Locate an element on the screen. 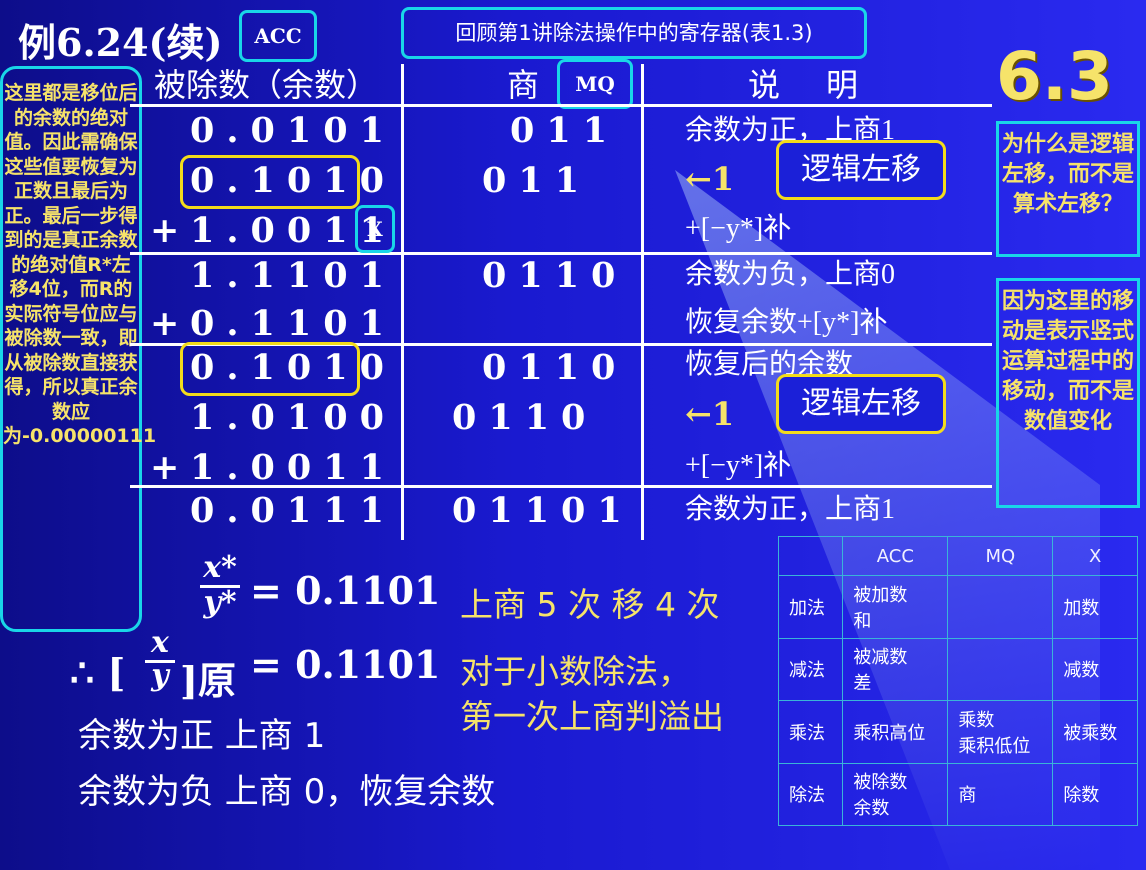  table-row: 除法 被除数 余数 商 除数 is located at coordinates (957, 794).